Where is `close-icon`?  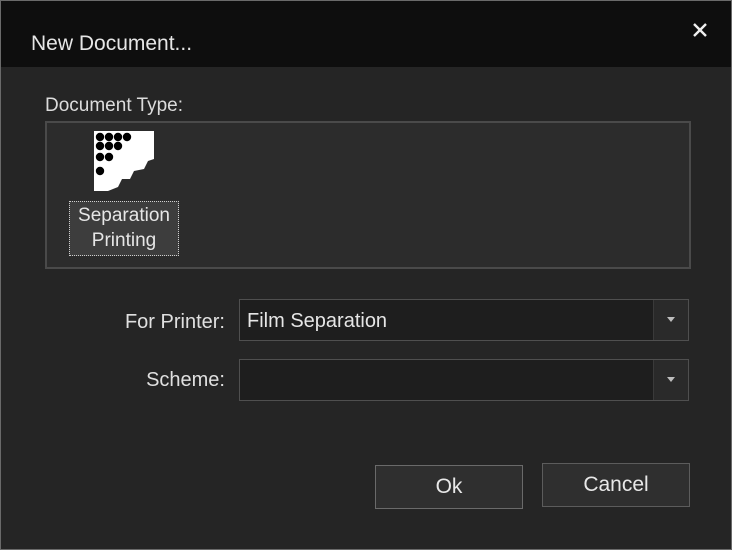 close-icon is located at coordinates (700, 30).